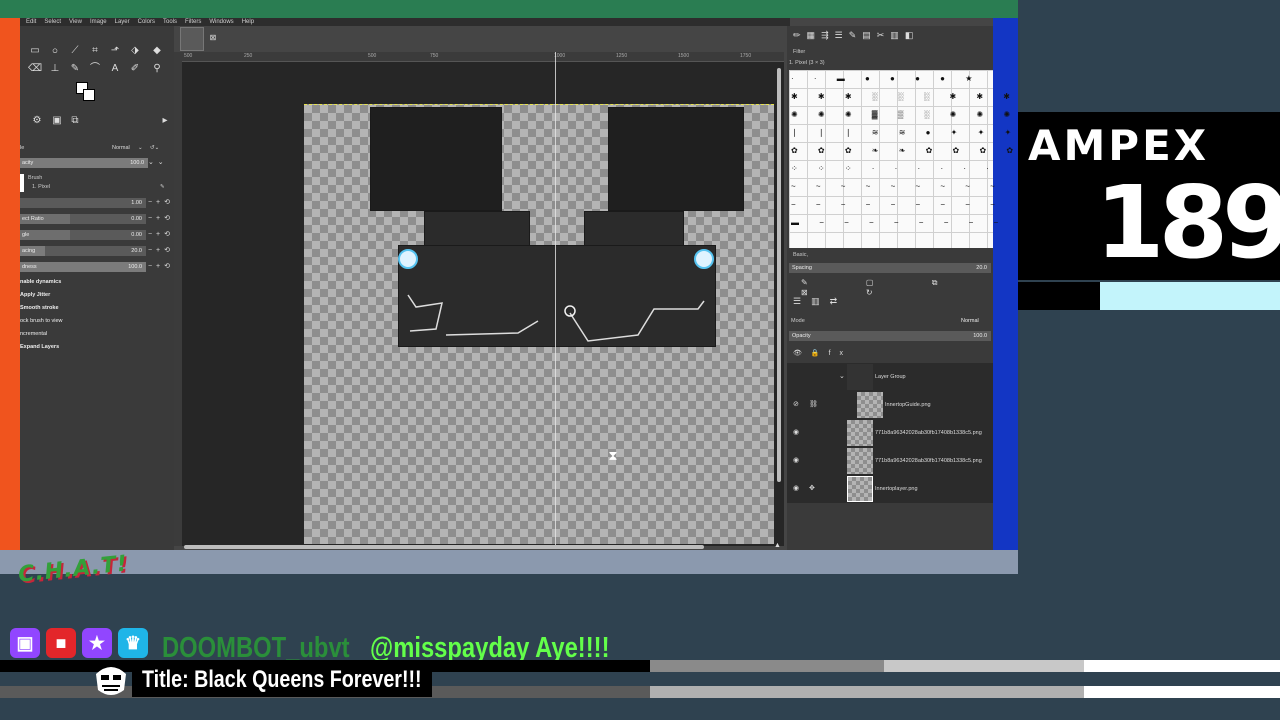 Image resolution: width=1280 pixels, height=720 pixels. What do you see at coordinates (10, 284) in the screenshot?
I see `left-frame-strip` at bounding box center [10, 284].